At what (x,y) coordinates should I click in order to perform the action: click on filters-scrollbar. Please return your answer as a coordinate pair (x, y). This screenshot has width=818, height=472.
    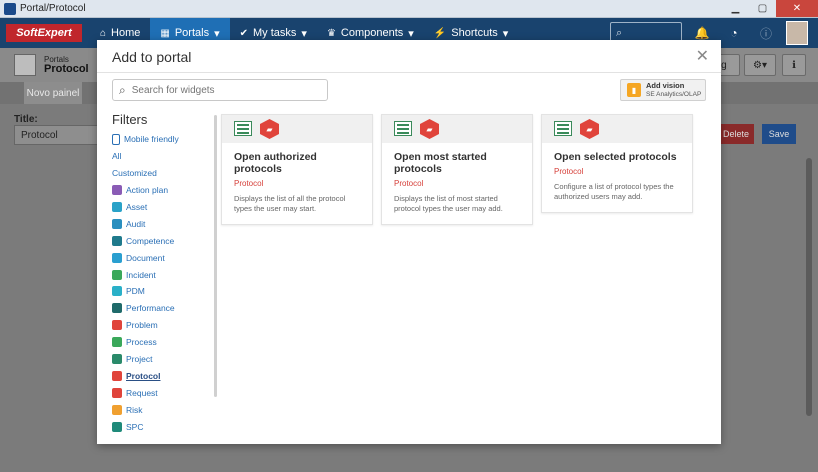
    Looking at the image, I should click on (215, 256).